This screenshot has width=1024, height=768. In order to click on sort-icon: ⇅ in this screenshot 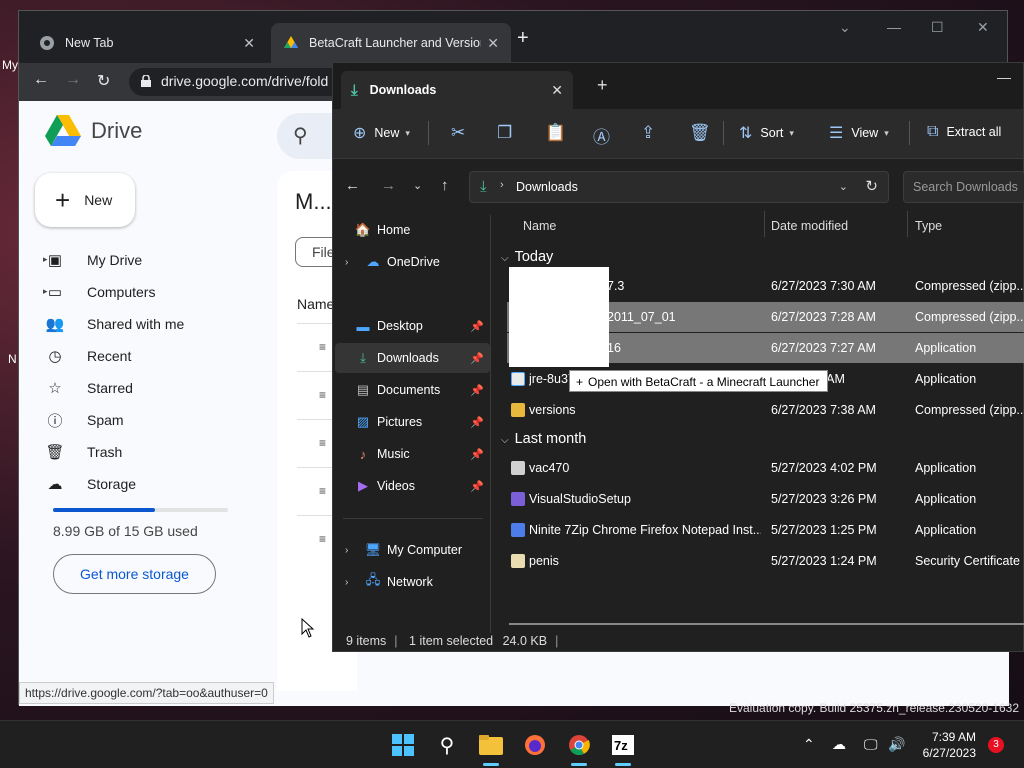, I will do `click(746, 133)`.